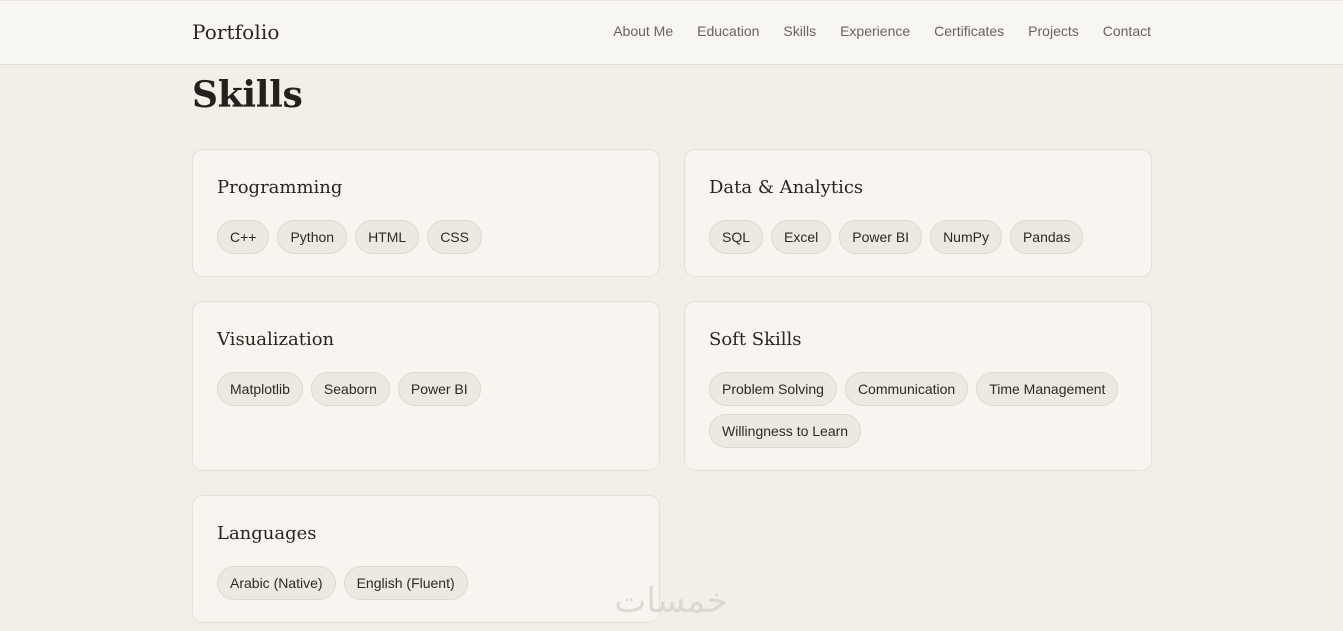 This screenshot has height=631, width=1343. What do you see at coordinates (755, 339) in the screenshot?
I see `card-title: Soft Skills` at bounding box center [755, 339].